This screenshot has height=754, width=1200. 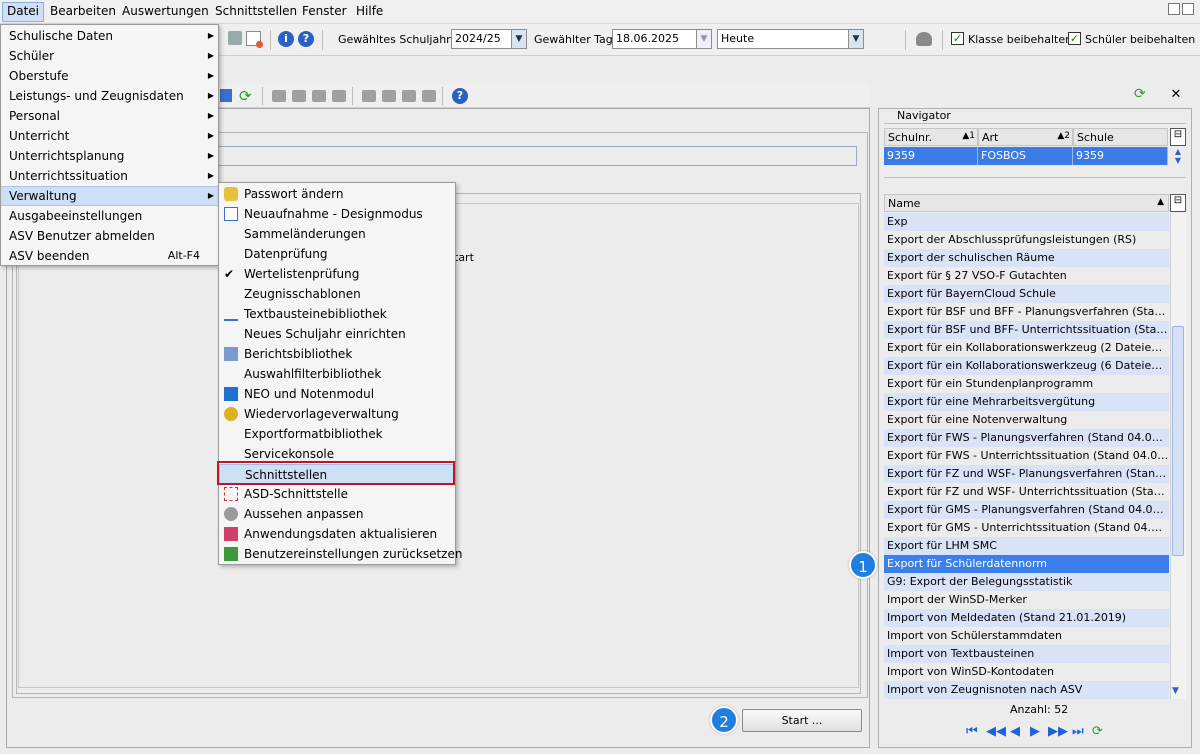 What do you see at coordinates (109, 216) in the screenshot?
I see `menu-item: Ausgabeeinstellungen` at bounding box center [109, 216].